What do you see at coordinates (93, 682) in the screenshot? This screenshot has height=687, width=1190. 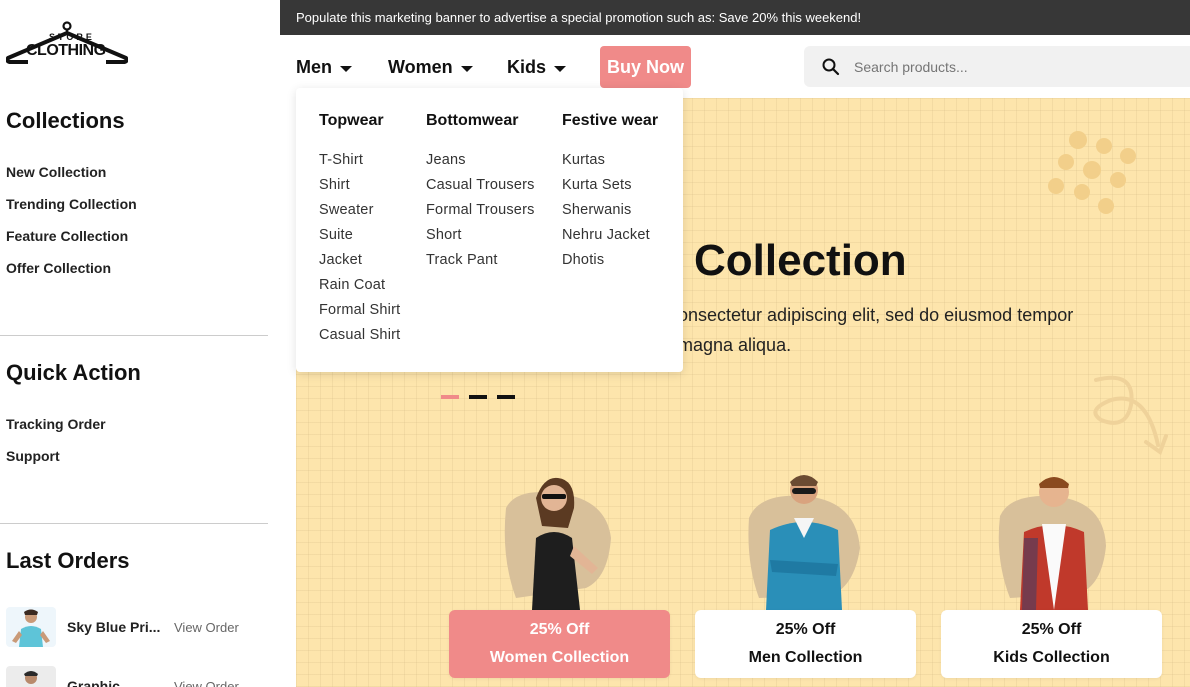 I see `order-product-name: Graphic` at bounding box center [93, 682].